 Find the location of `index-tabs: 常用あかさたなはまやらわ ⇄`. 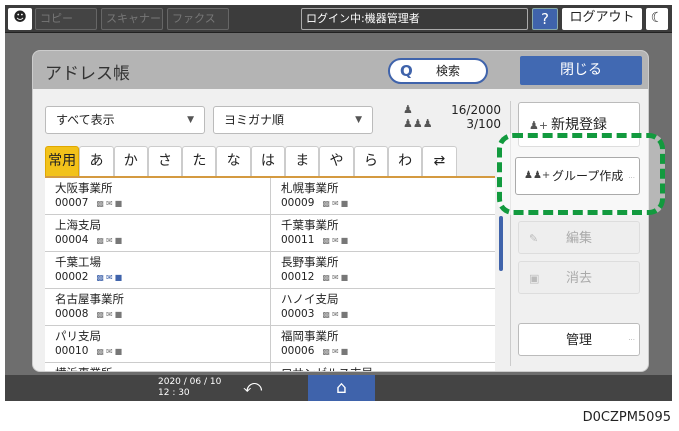

index-tabs: 常用あかさたなはまやらわ ⇄ is located at coordinates (251, 161).